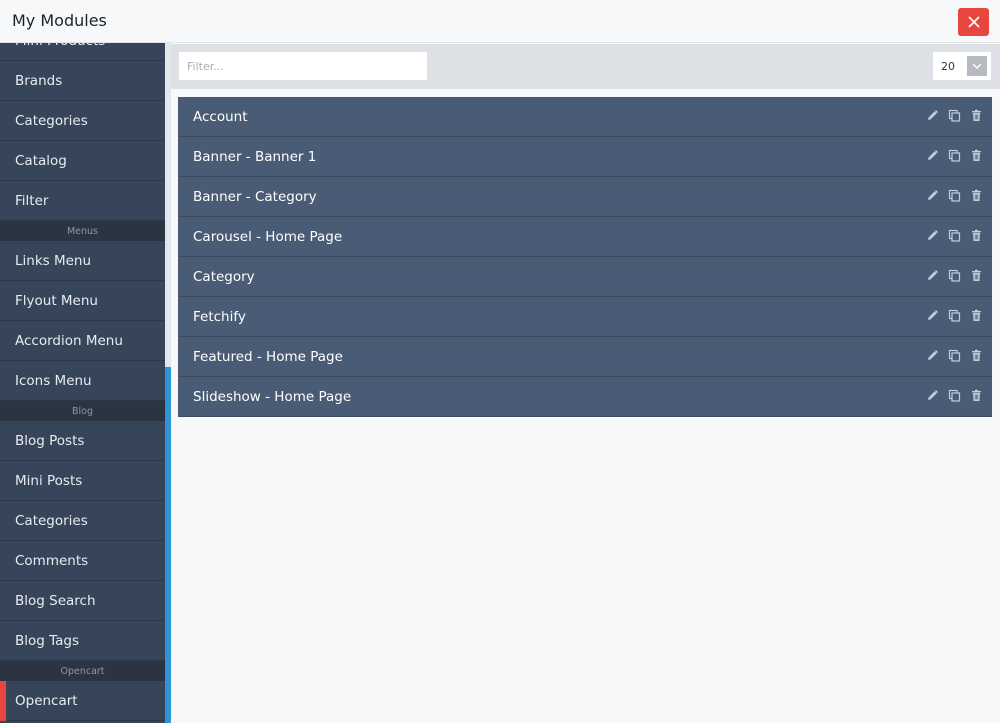 The width and height of the screenshot is (1000, 723). I want to click on module-row: Carousel - Home Page, so click(585, 237).